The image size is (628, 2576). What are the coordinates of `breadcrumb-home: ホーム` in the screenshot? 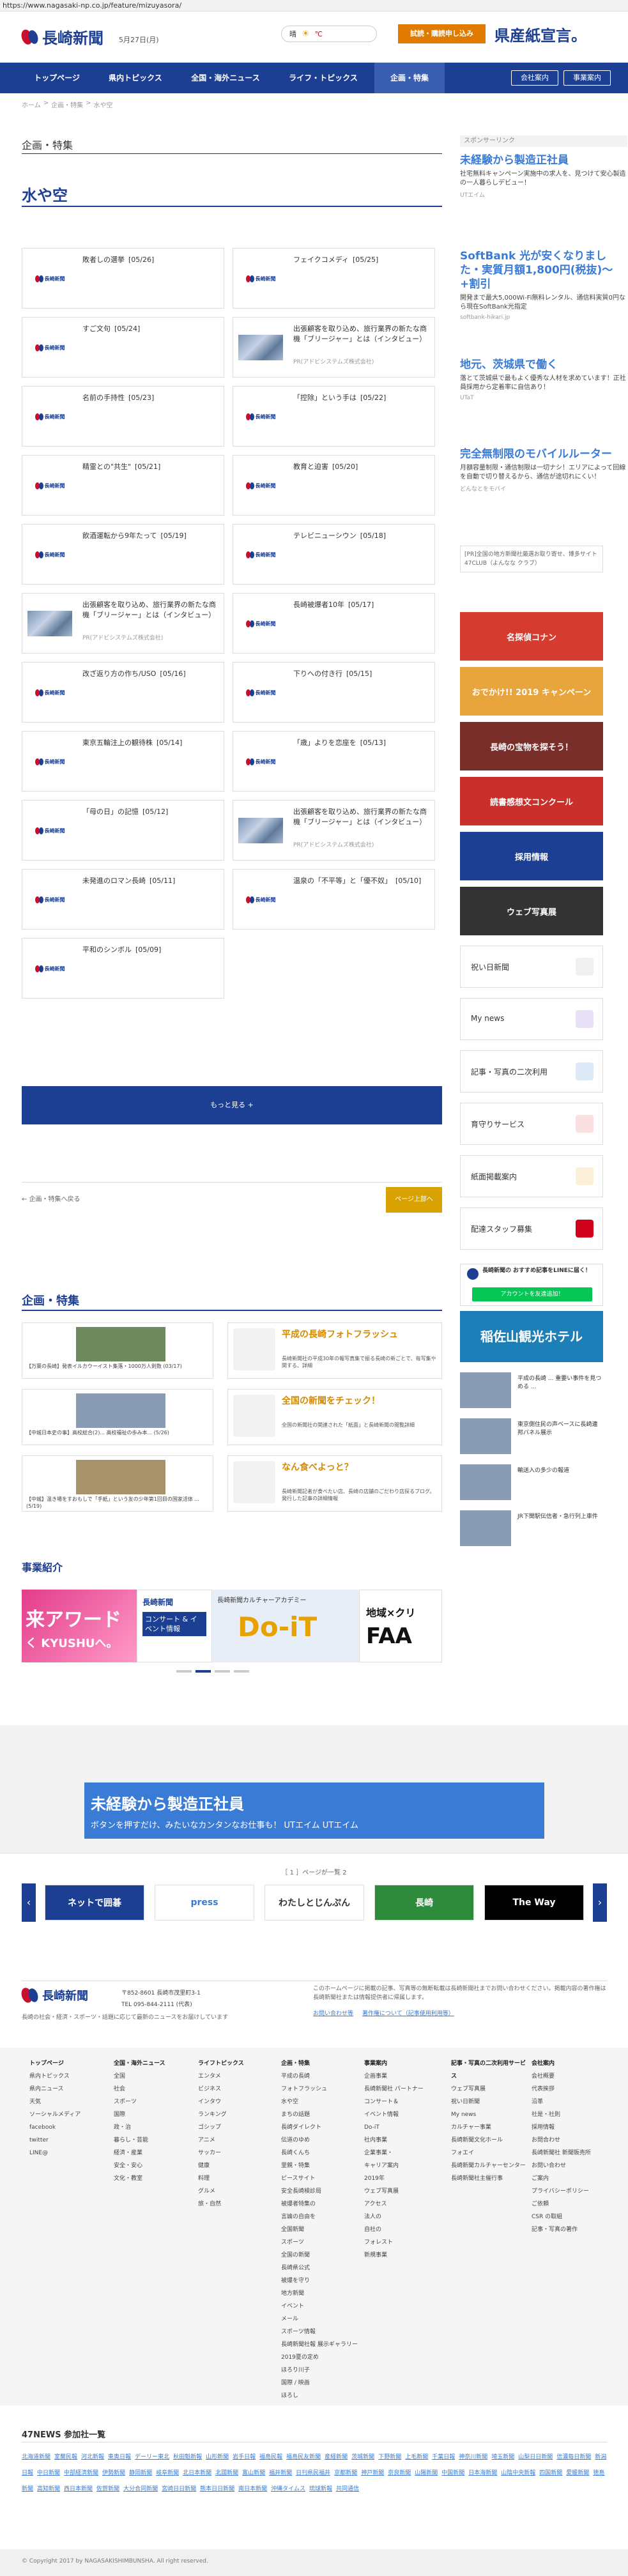 It's located at (31, 104).